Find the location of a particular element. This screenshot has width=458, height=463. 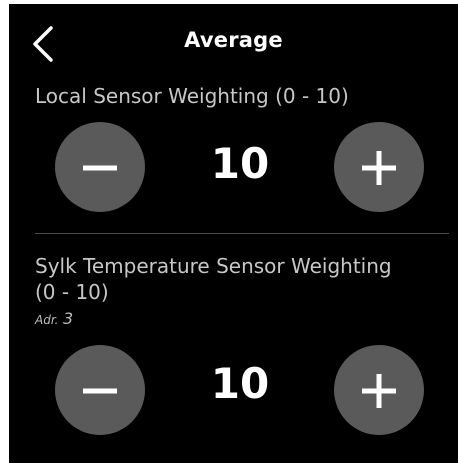

local-sensor-decrement-button is located at coordinates (100, 167).